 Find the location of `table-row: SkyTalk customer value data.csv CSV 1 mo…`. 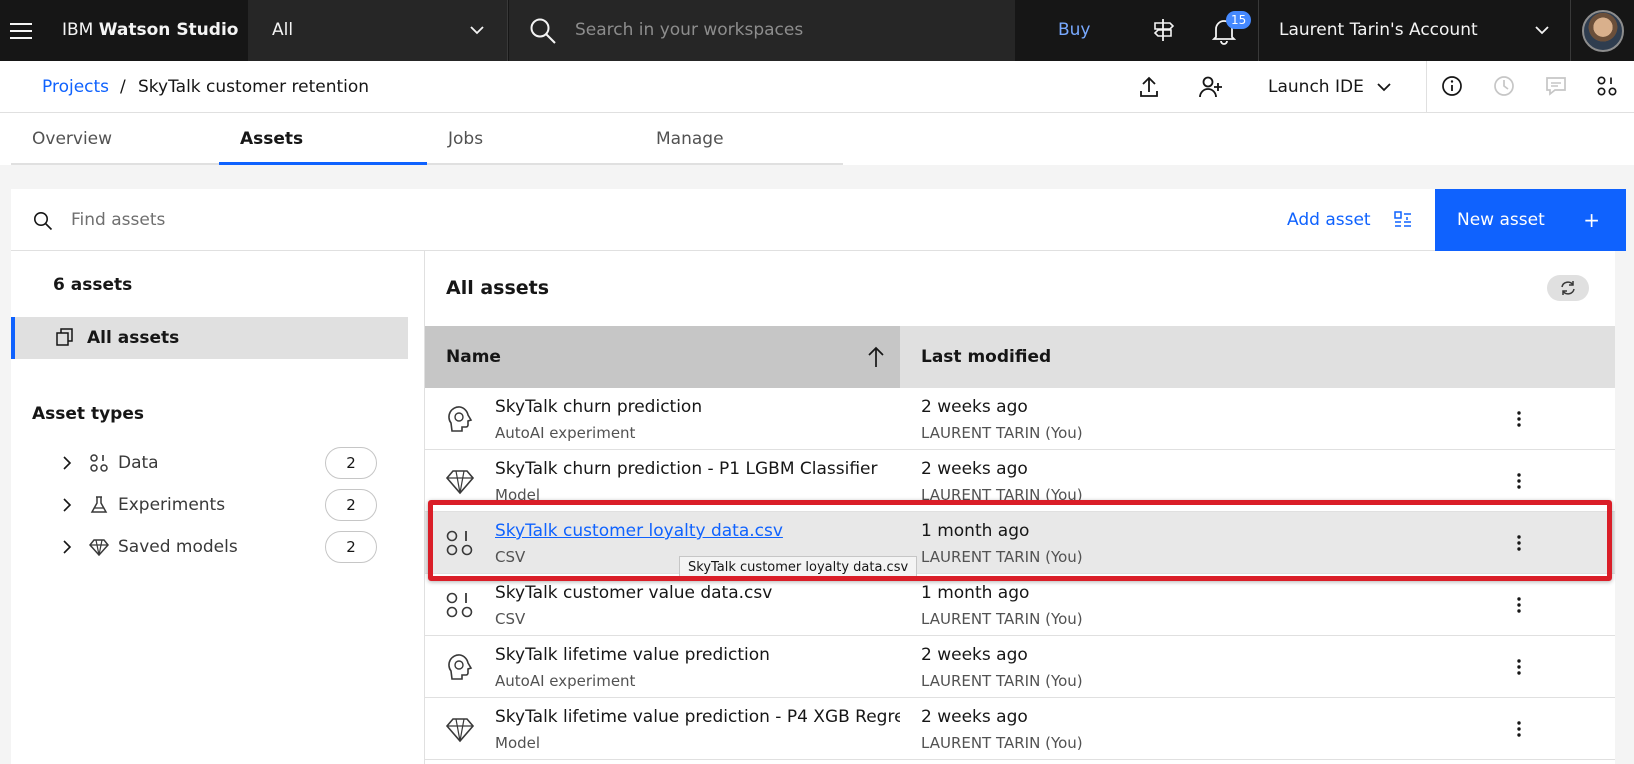

table-row: SkyTalk customer value data.csv CSV 1 mo… is located at coordinates (1020, 605).